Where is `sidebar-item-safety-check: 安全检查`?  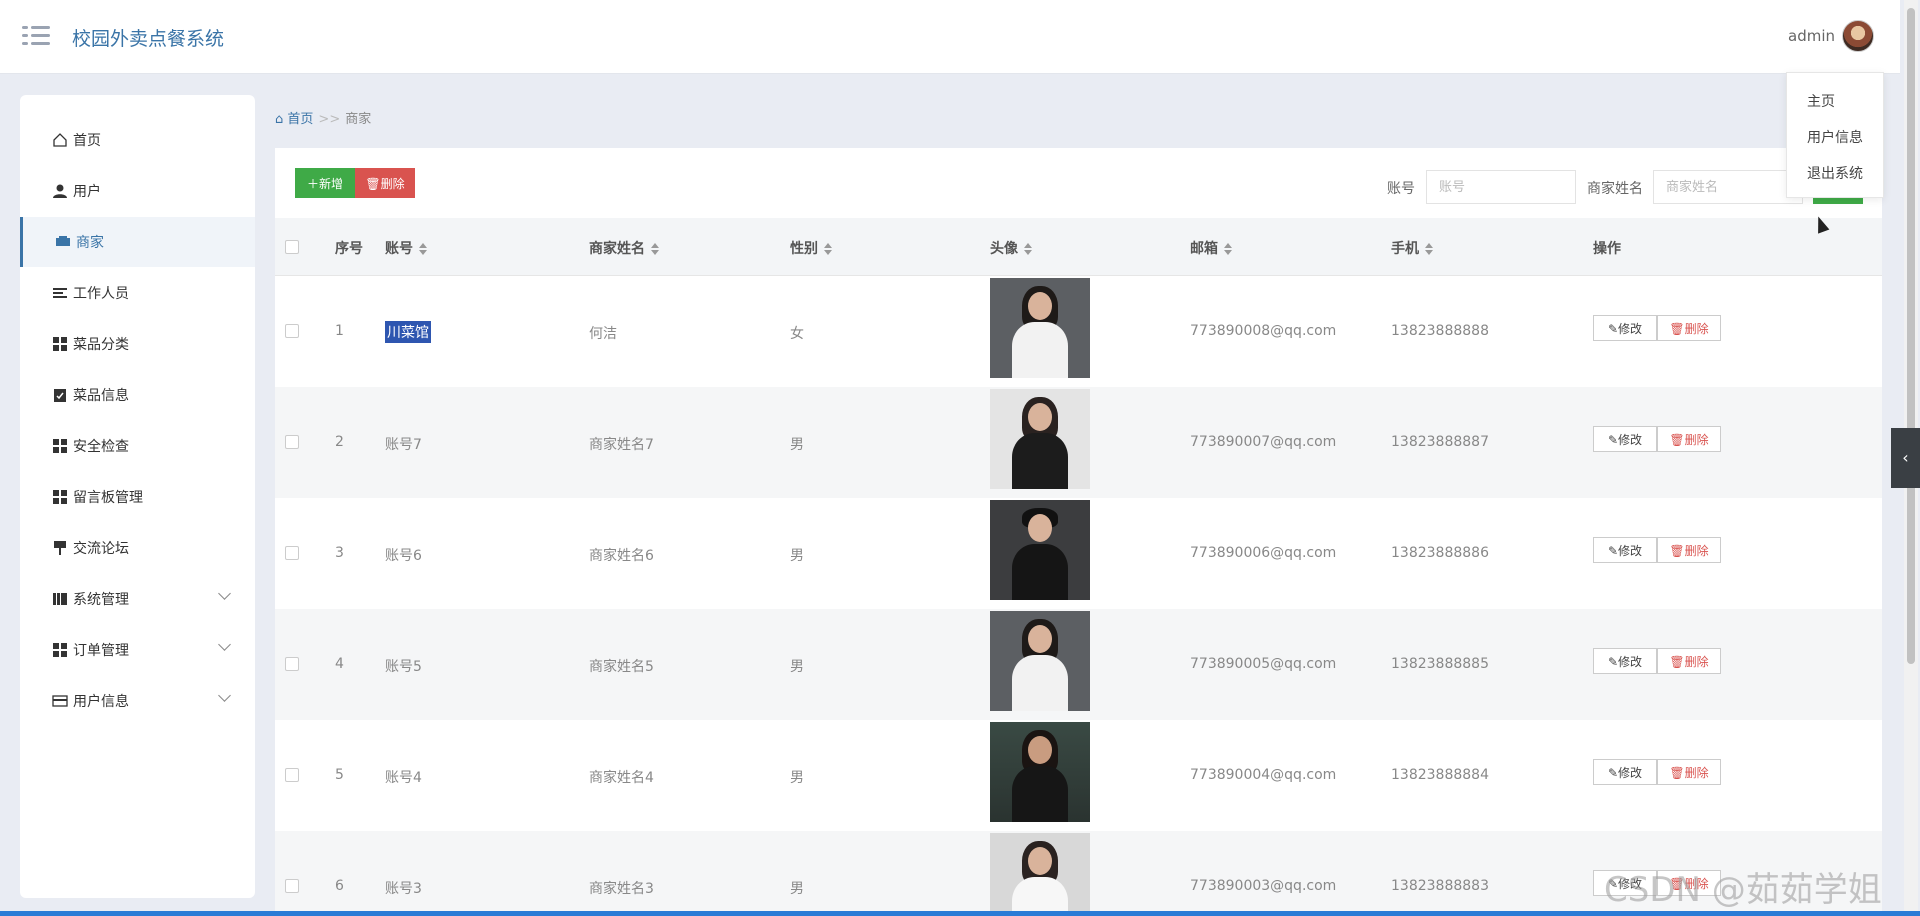
sidebar-item-safety-check: 安全检查 is located at coordinates (137, 446).